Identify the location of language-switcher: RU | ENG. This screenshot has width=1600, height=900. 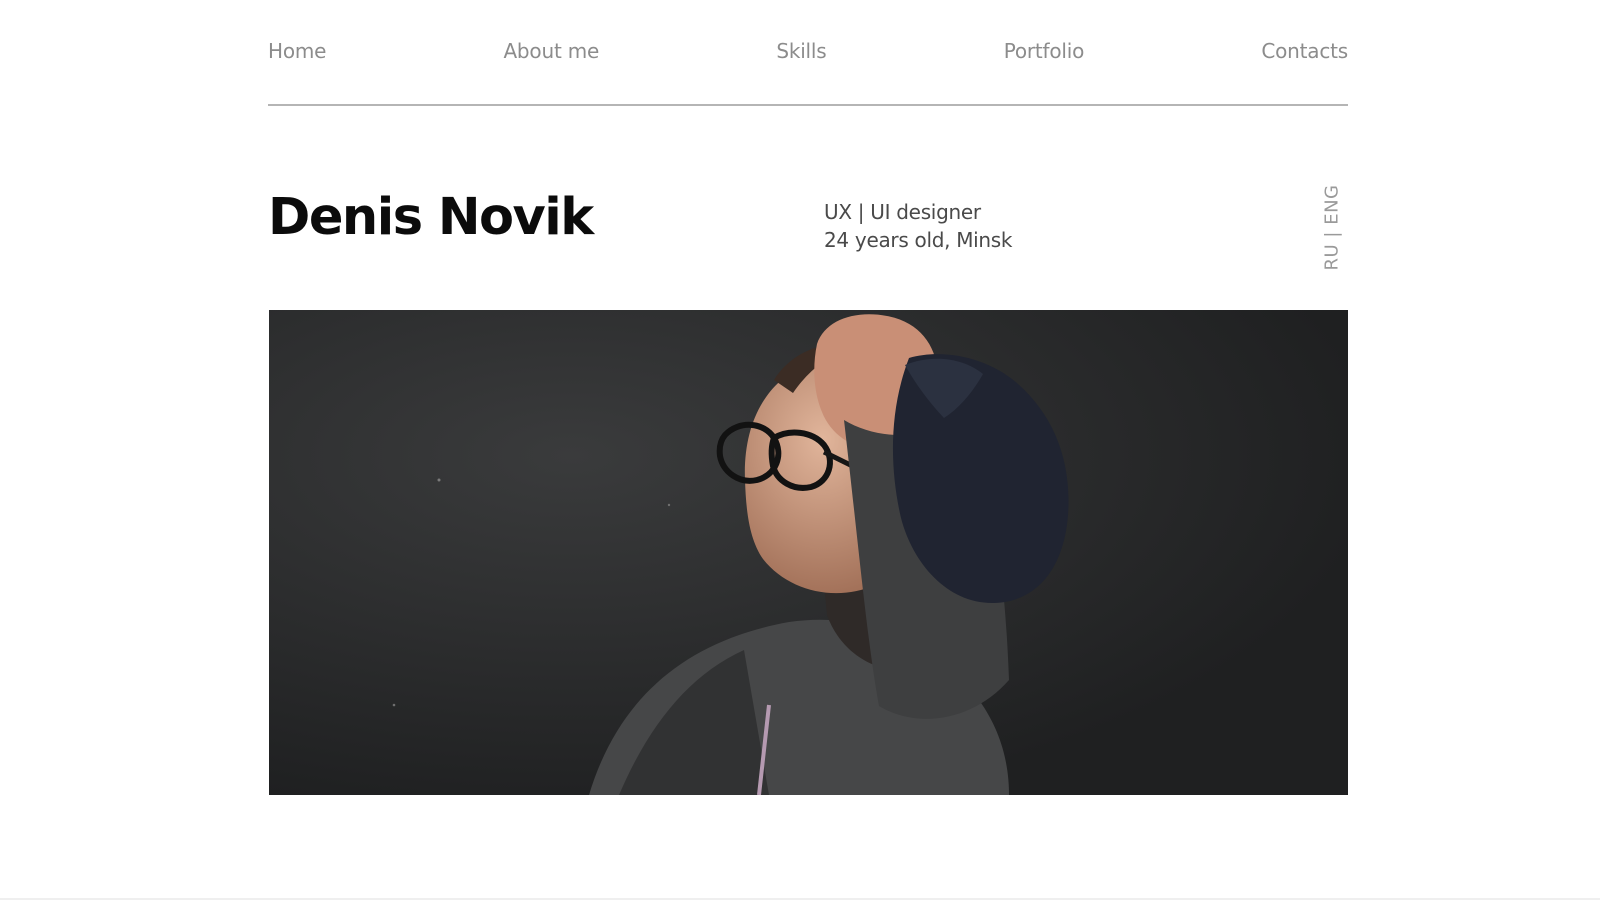
(1332, 227).